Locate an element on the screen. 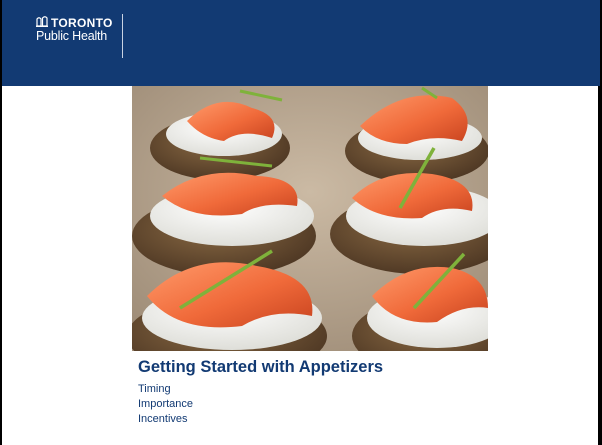 The image size is (602, 445). list-item: Incentives is located at coordinates (163, 419).